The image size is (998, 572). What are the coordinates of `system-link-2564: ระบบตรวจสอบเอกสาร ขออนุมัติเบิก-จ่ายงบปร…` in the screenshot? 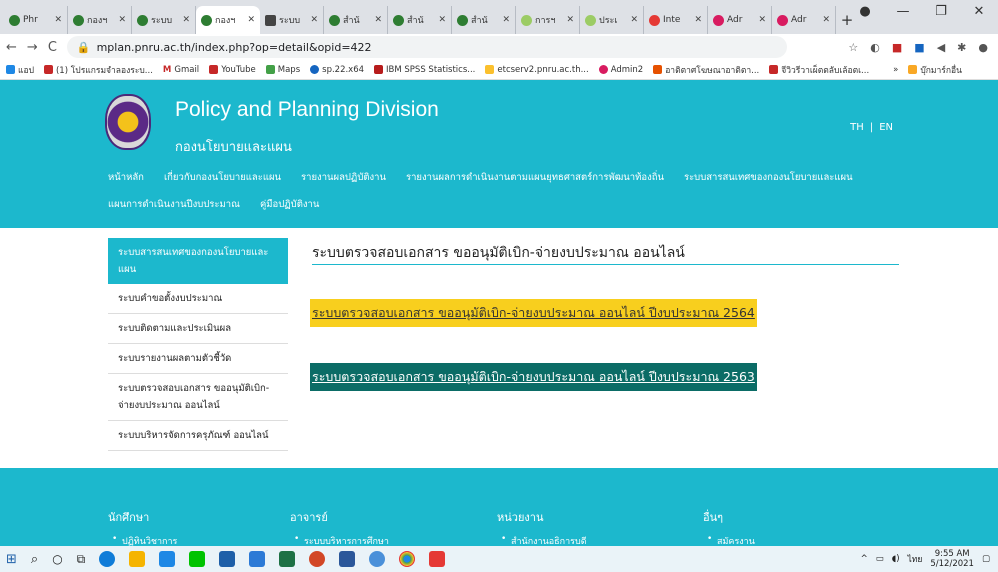 It's located at (533, 313).